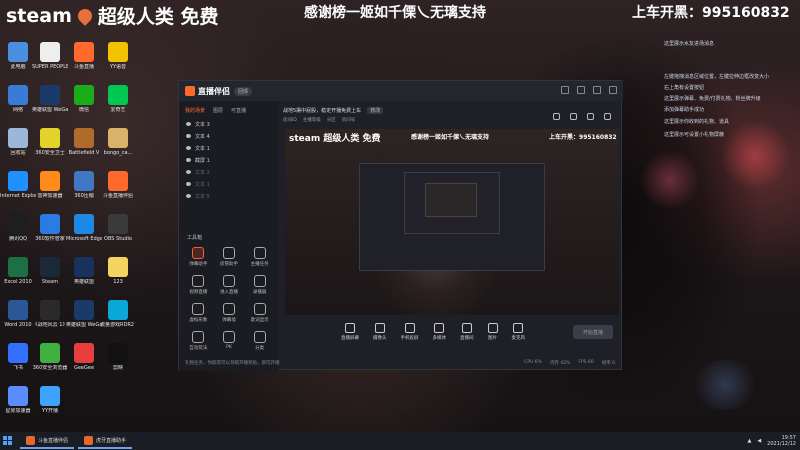 The width and height of the screenshot is (800, 450). Describe the element at coordinates (229, 341) in the screenshot. I see `tool-button: PK` at that location.